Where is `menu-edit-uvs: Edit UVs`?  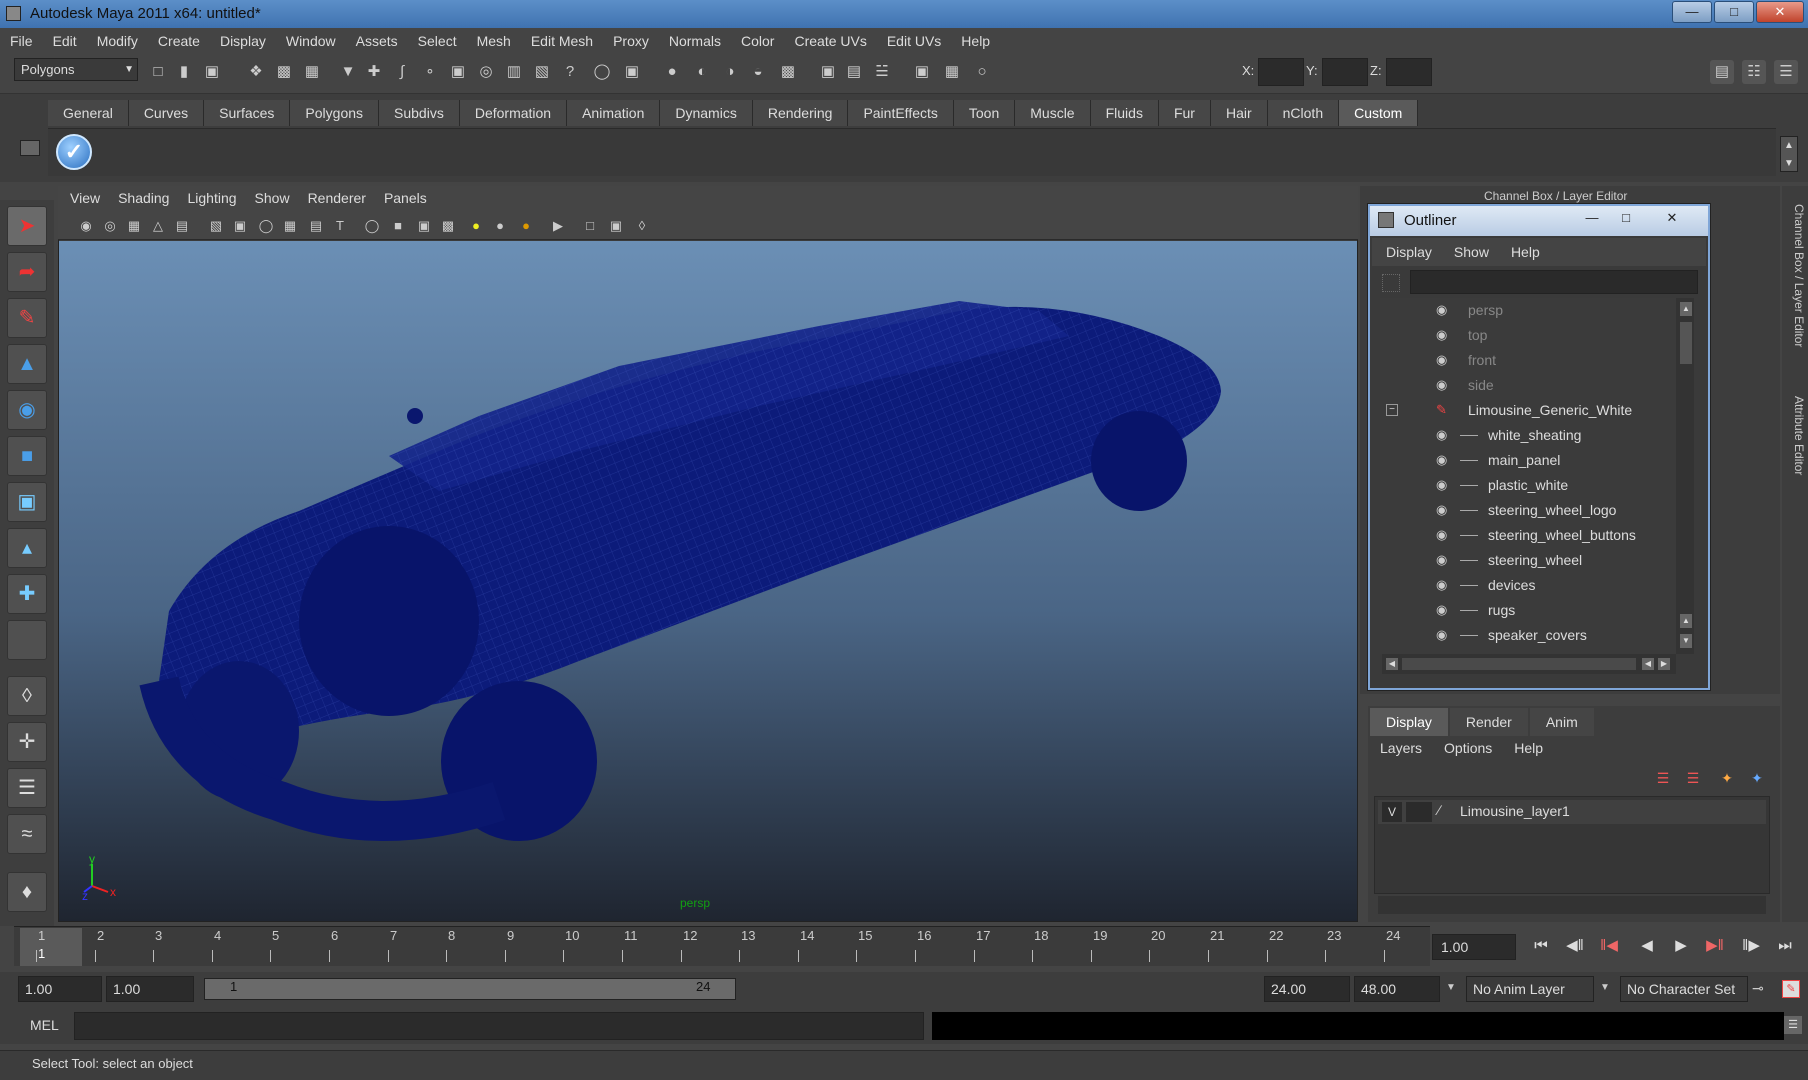
menu-edit-uvs: Edit UVs is located at coordinates (914, 41).